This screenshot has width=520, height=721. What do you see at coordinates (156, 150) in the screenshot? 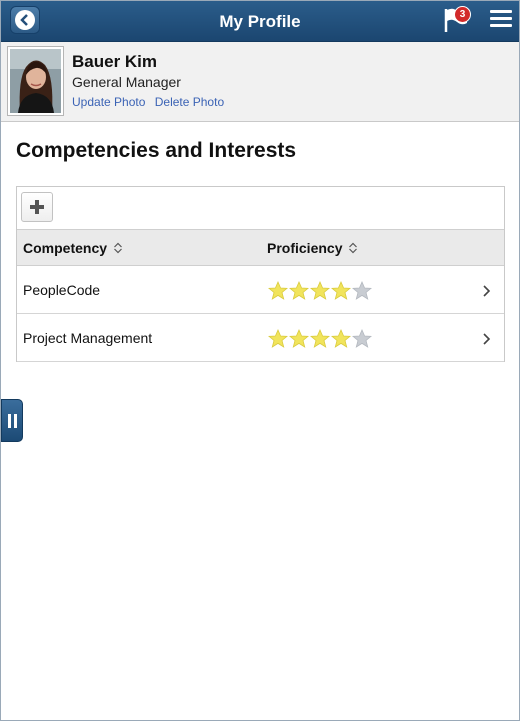
I see `section-title: Competencies and Interests` at bounding box center [156, 150].